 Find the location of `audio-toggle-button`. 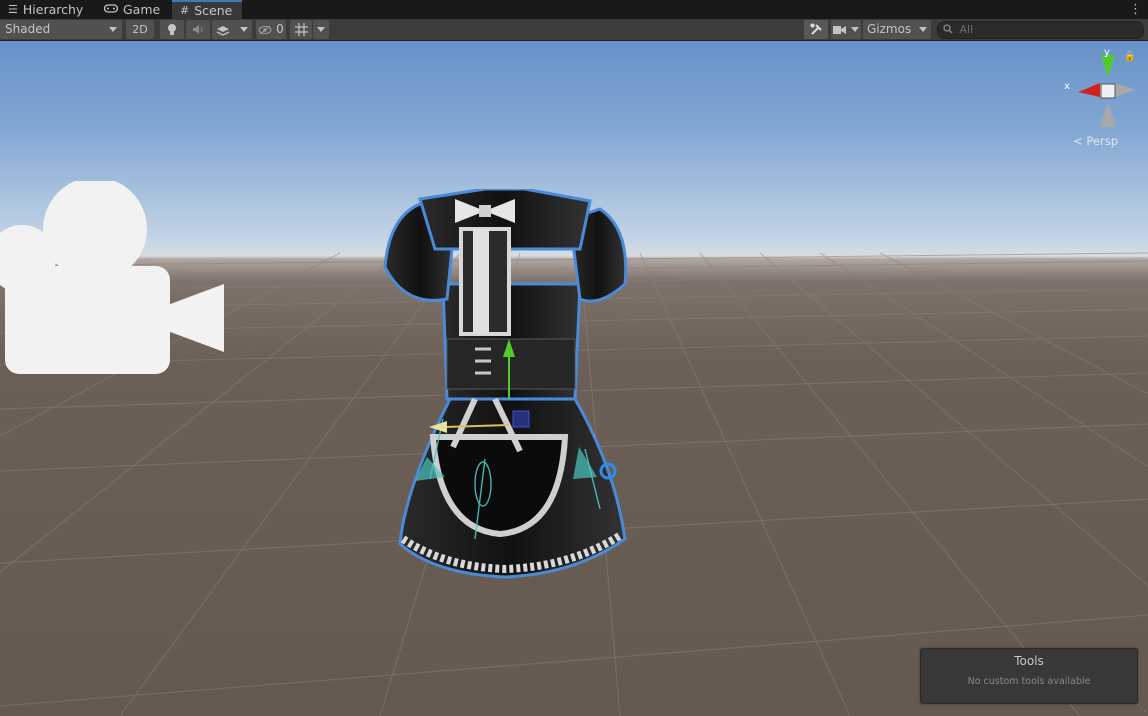

audio-toggle-button is located at coordinates (198, 29).